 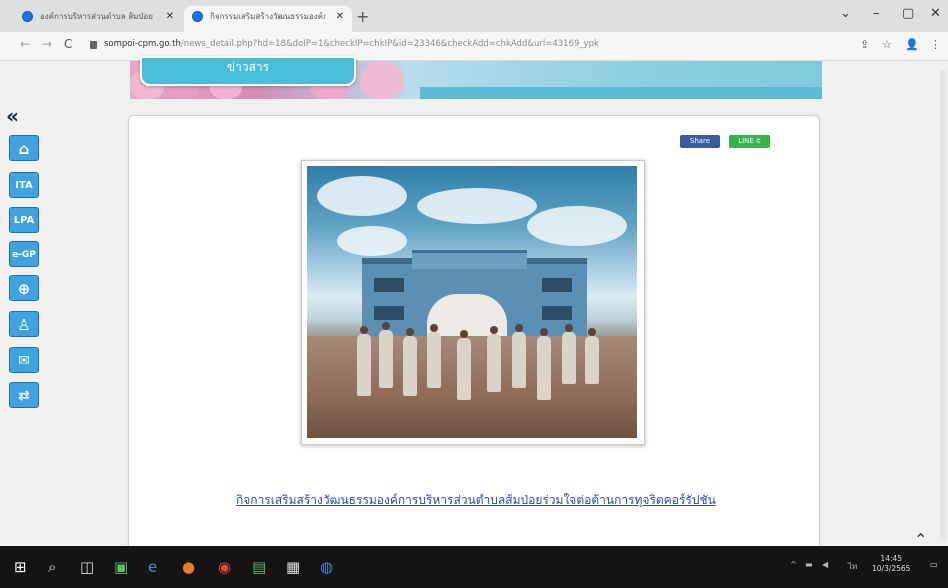 What do you see at coordinates (93, 45) in the screenshot?
I see `lock-icon` at bounding box center [93, 45].